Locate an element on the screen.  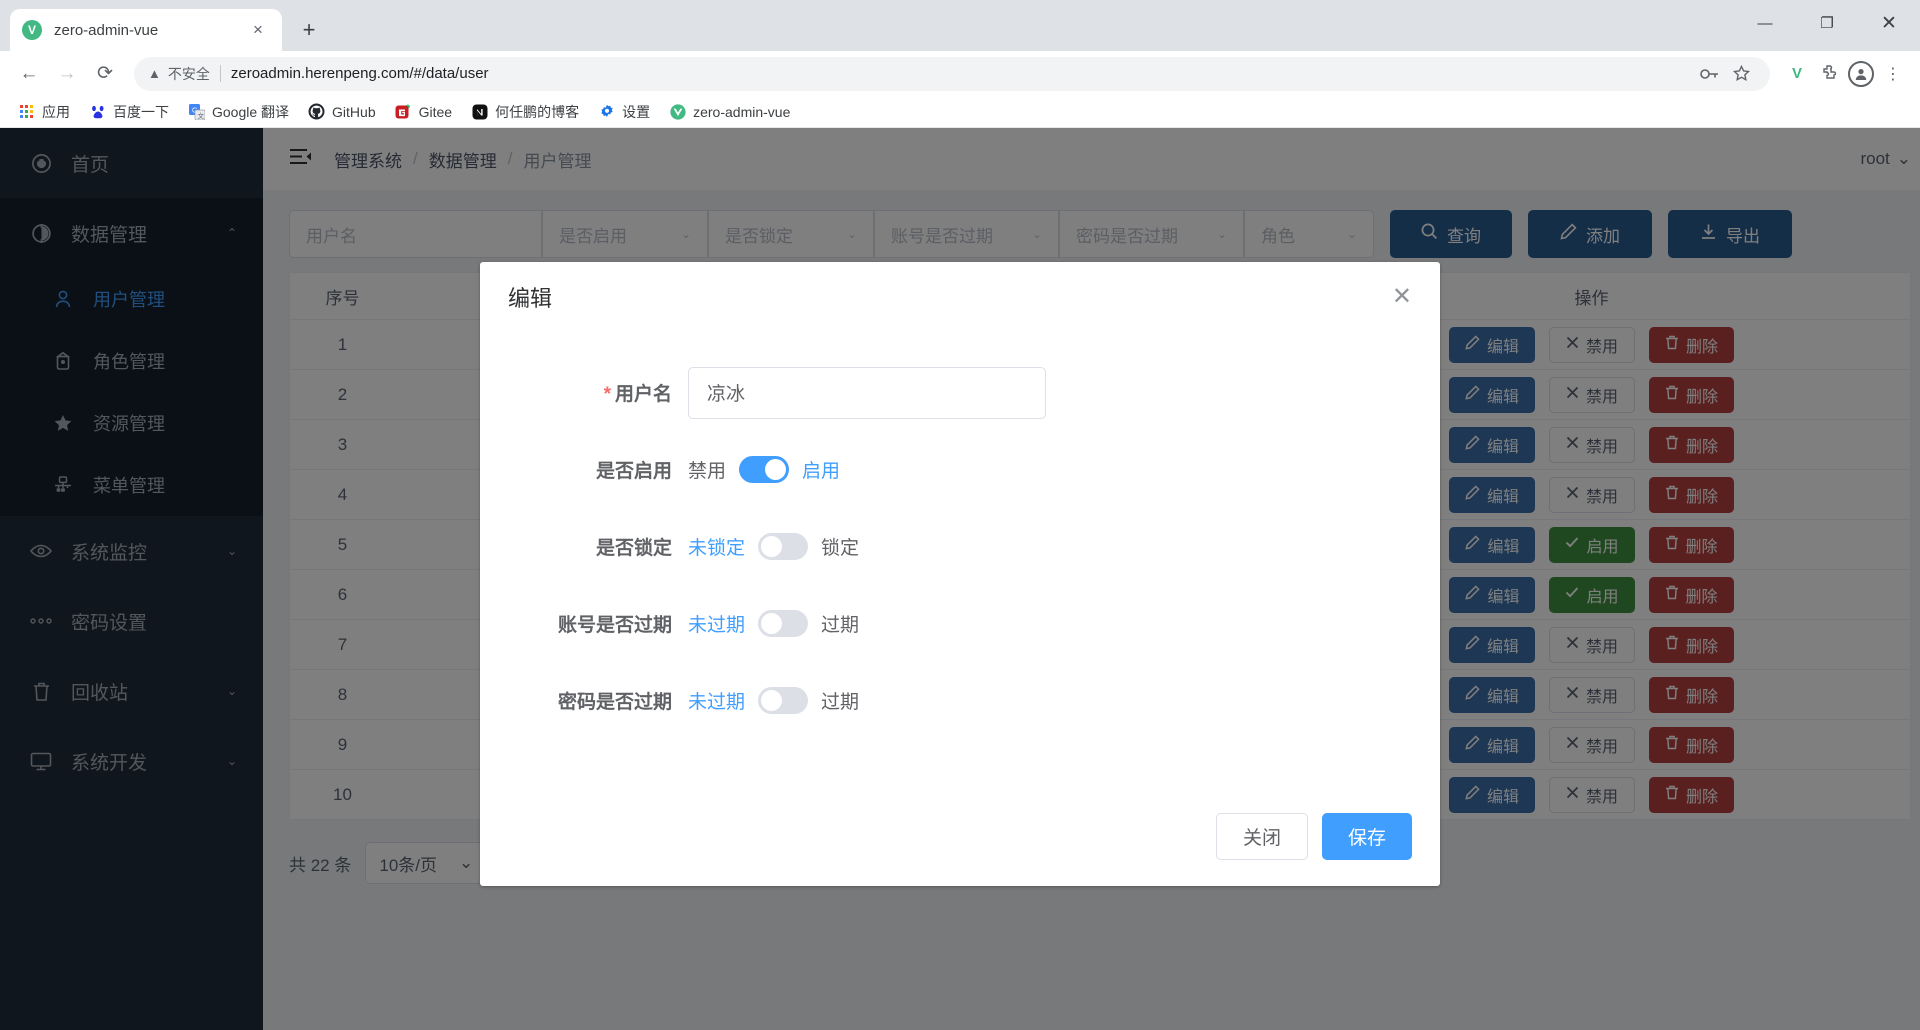
username-input: 凉冰 is located at coordinates (867, 392).